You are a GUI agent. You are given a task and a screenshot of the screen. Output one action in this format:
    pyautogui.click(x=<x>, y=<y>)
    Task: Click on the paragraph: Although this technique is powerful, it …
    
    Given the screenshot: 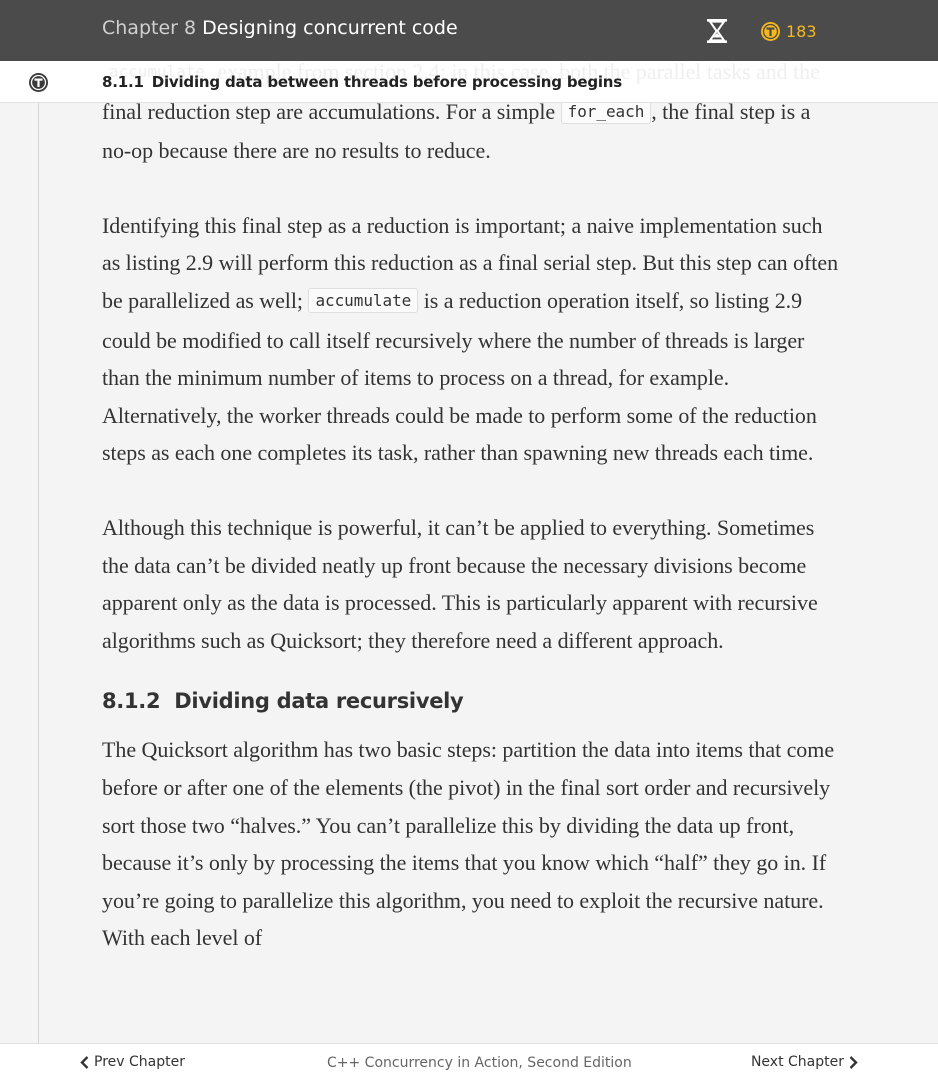 What is the action you would take?
    pyautogui.click(x=460, y=583)
    